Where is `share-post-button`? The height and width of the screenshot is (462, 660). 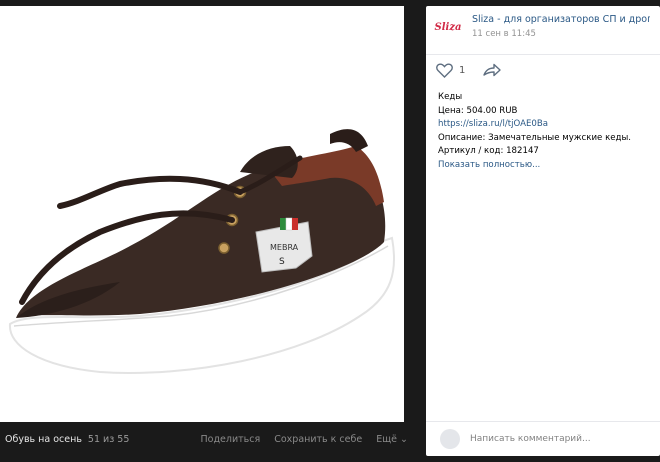 share-post-button is located at coordinates (492, 70).